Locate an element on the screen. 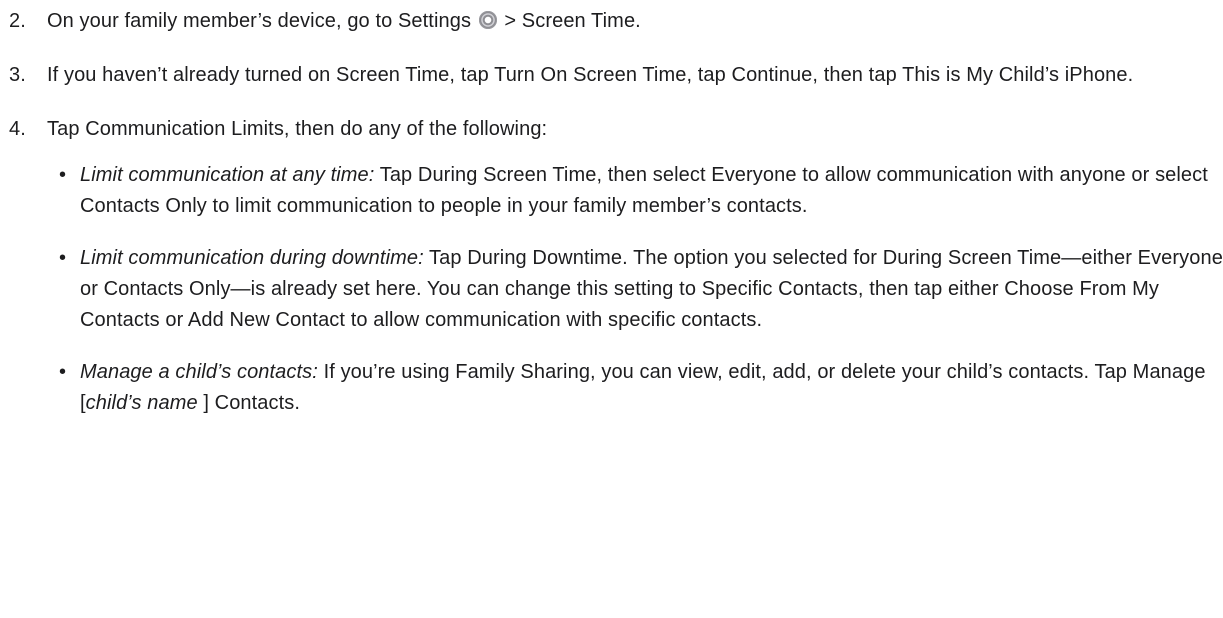  option-term: Limit communication at any time: is located at coordinates (227, 175).